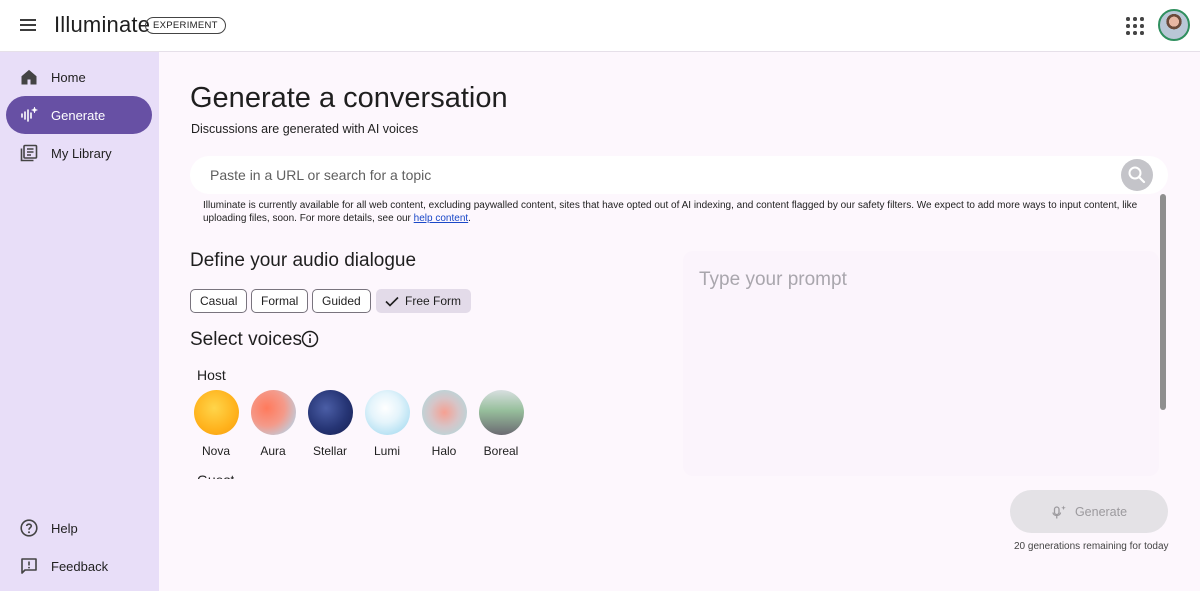 The height and width of the screenshot is (591, 1200). Describe the element at coordinates (441, 218) in the screenshot. I see `help-content-link: help content` at that location.